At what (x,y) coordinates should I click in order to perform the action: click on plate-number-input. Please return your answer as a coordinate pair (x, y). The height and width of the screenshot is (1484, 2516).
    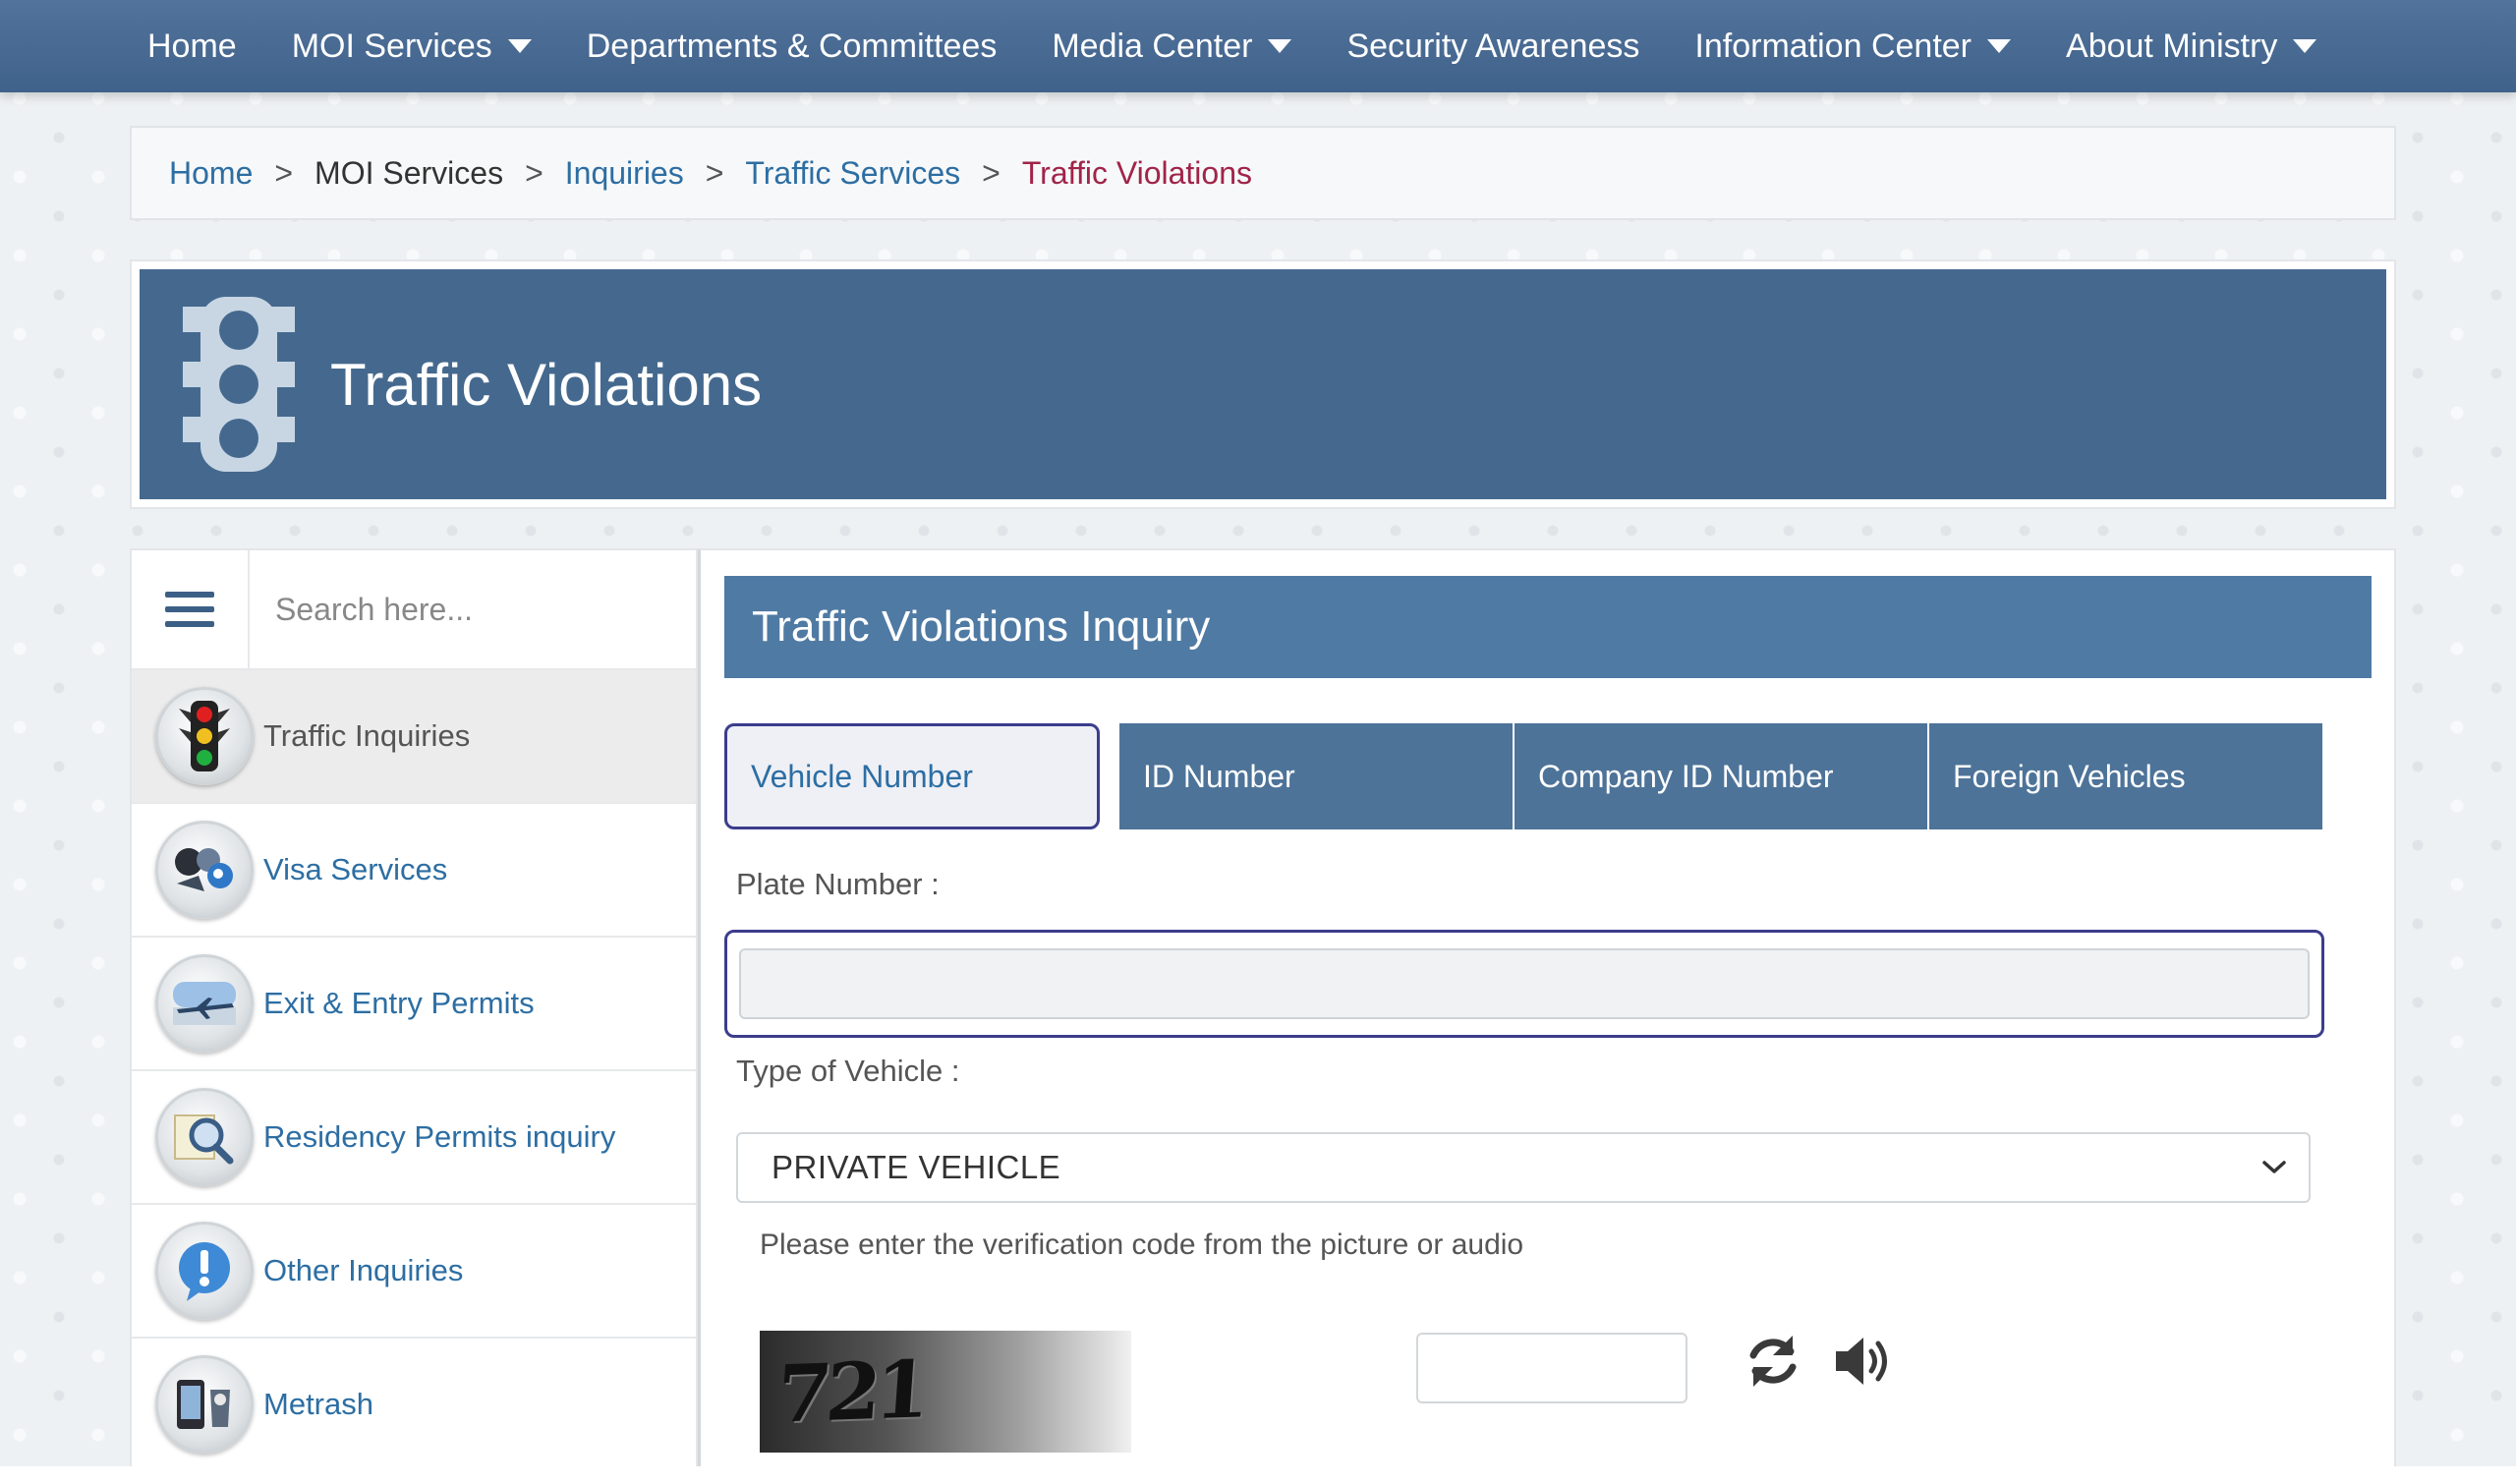
    Looking at the image, I should click on (1524, 983).